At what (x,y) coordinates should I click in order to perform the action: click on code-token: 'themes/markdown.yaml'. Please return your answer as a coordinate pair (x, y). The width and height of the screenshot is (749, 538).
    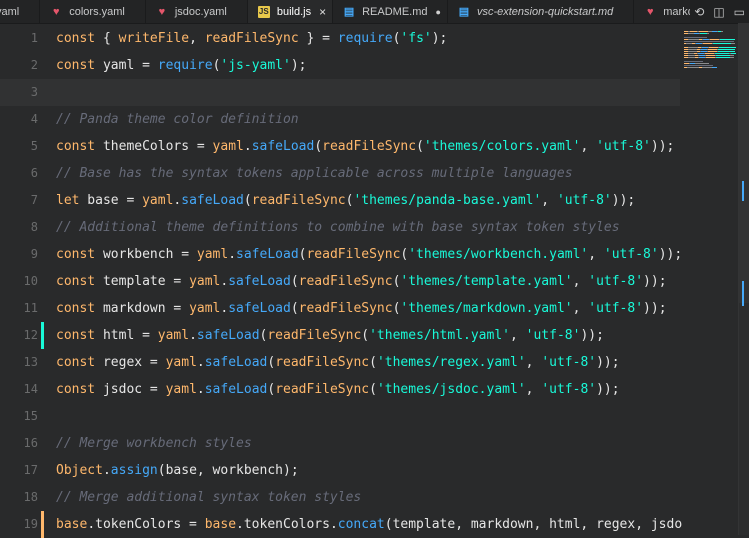
    Looking at the image, I should click on (486, 308).